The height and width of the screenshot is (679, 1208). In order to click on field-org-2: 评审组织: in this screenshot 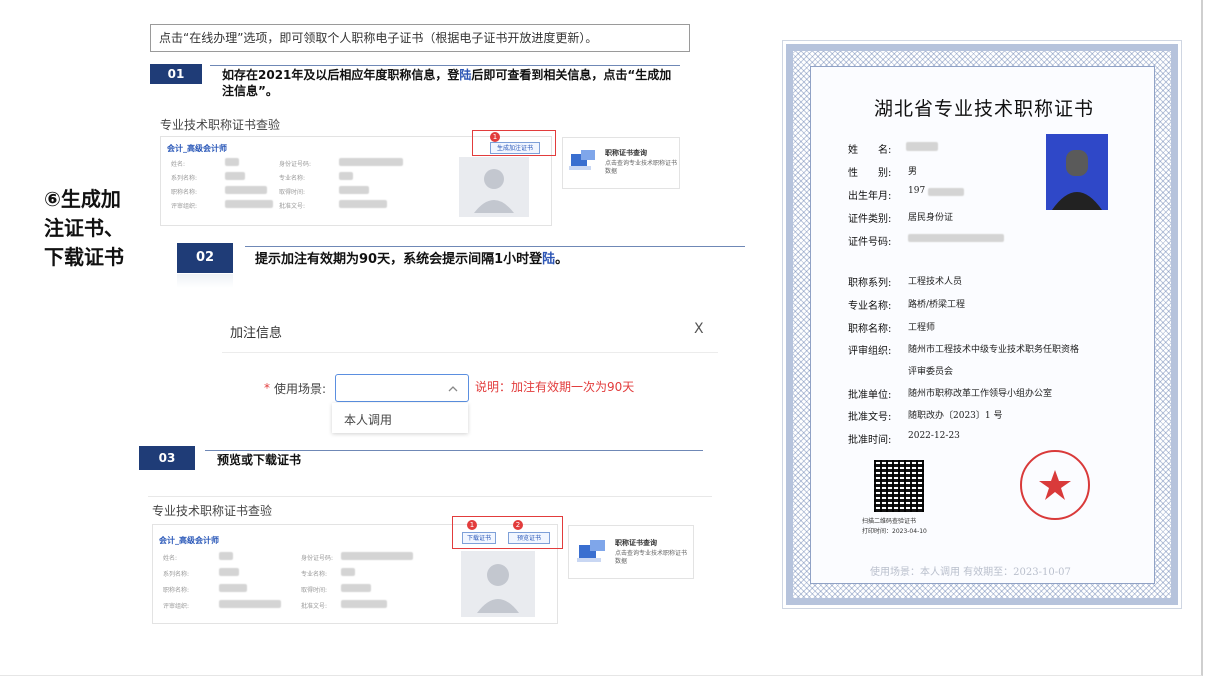, I will do `click(176, 606)`.